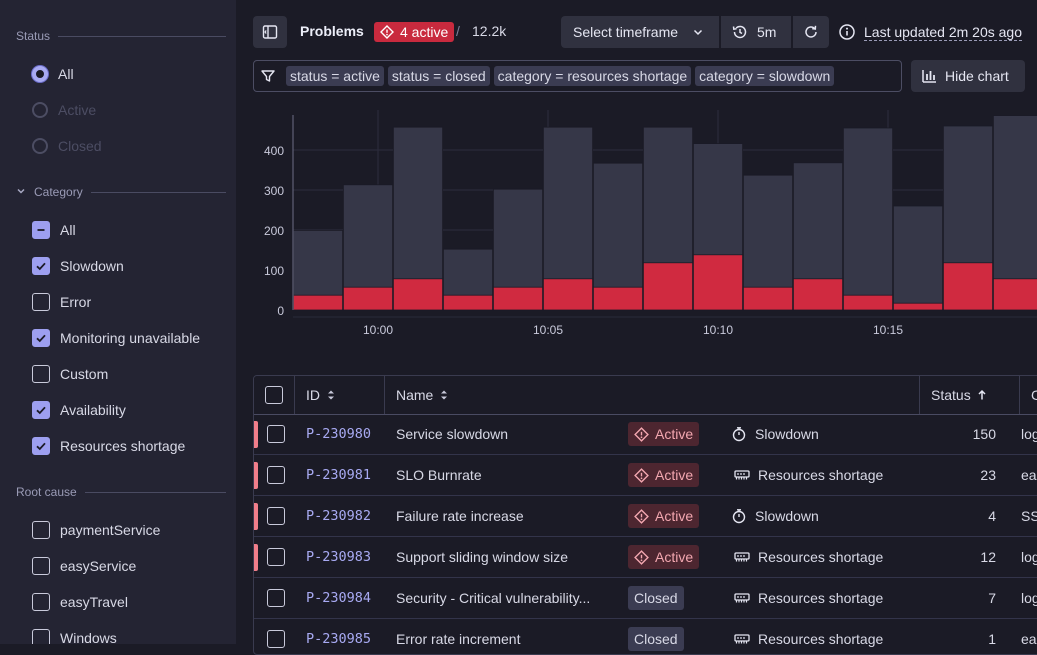  I want to click on column-header-c: C, so click(1028, 395).